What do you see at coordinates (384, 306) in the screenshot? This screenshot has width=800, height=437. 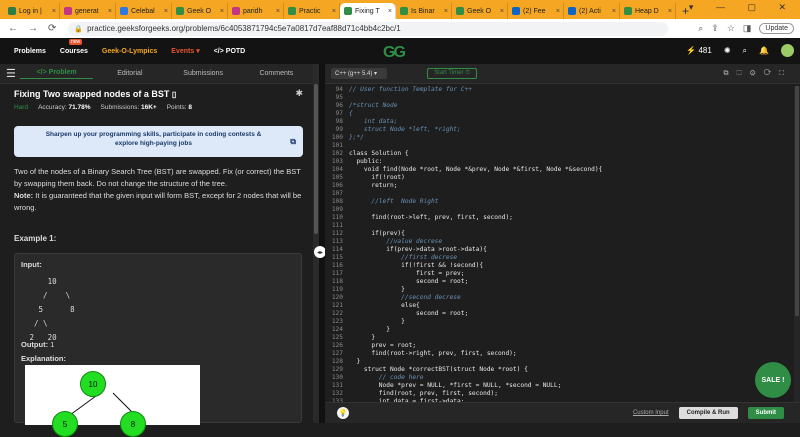 I see `code-line: else{` at bounding box center [384, 306].